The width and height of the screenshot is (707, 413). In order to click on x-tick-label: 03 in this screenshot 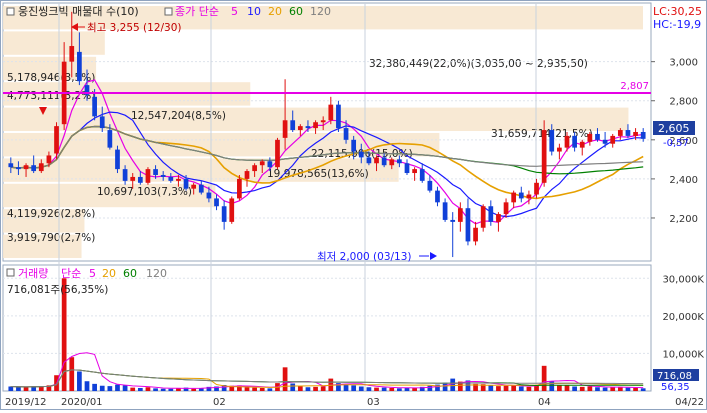, I will do `click(373, 402)`.